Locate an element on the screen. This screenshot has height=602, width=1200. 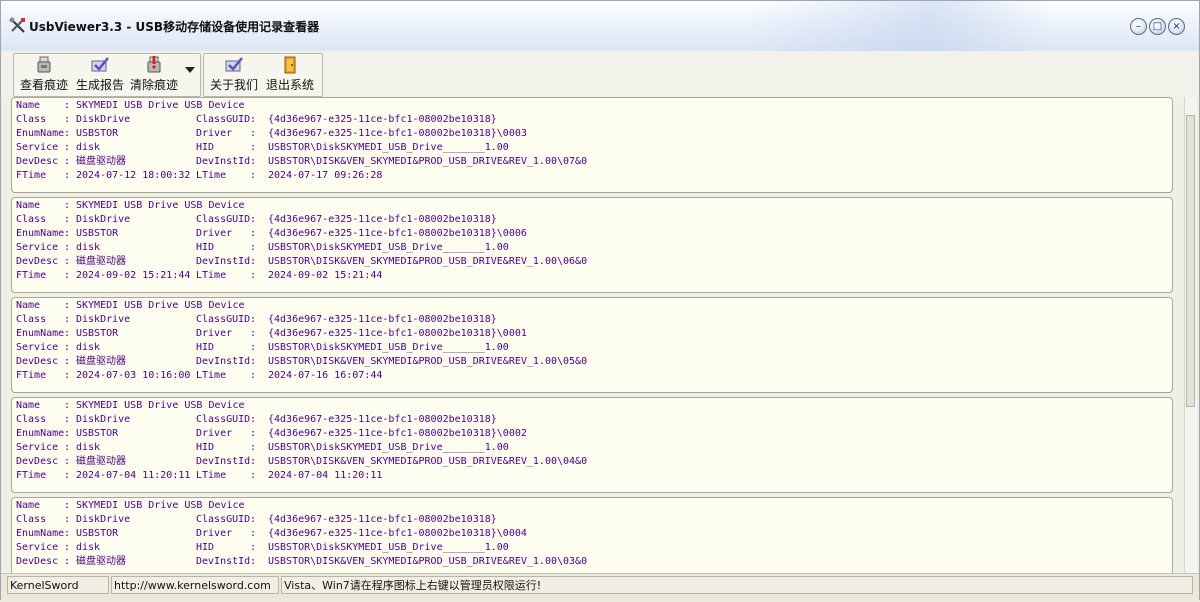
clear-drive-icon is located at coordinates (154, 64).